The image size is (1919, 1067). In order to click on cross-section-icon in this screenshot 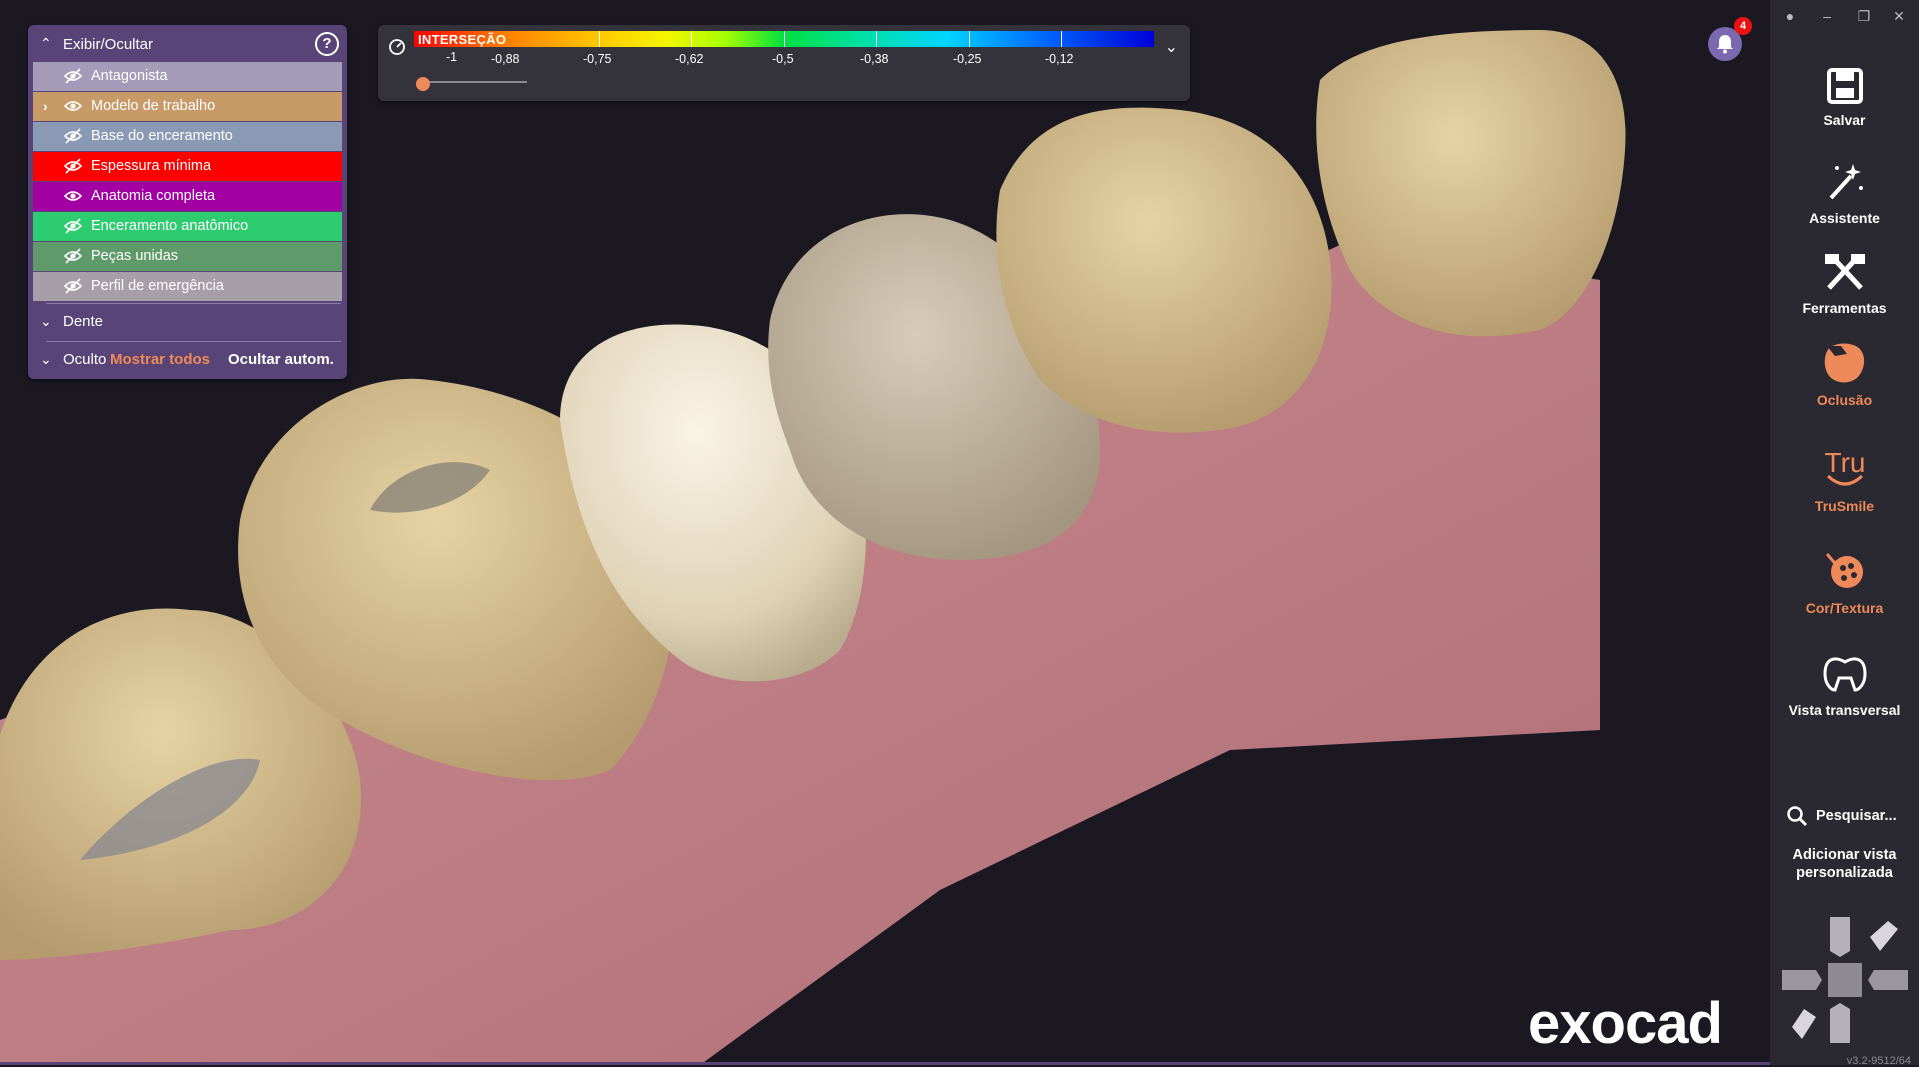, I will do `click(1844, 674)`.